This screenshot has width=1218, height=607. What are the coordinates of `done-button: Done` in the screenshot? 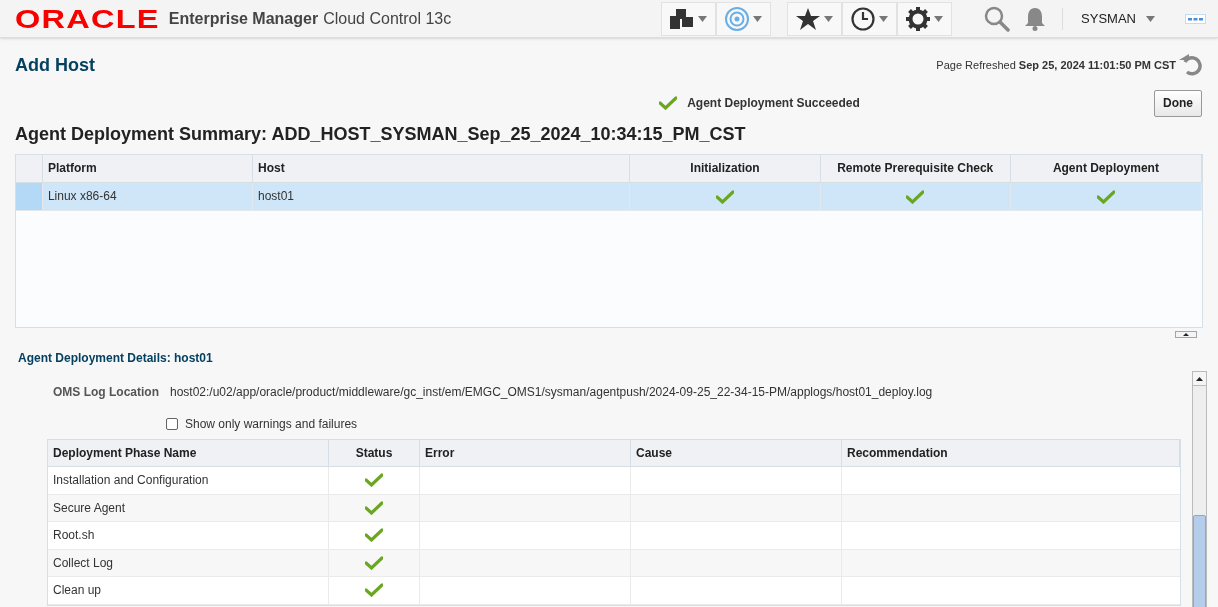 It's located at (1178, 103).